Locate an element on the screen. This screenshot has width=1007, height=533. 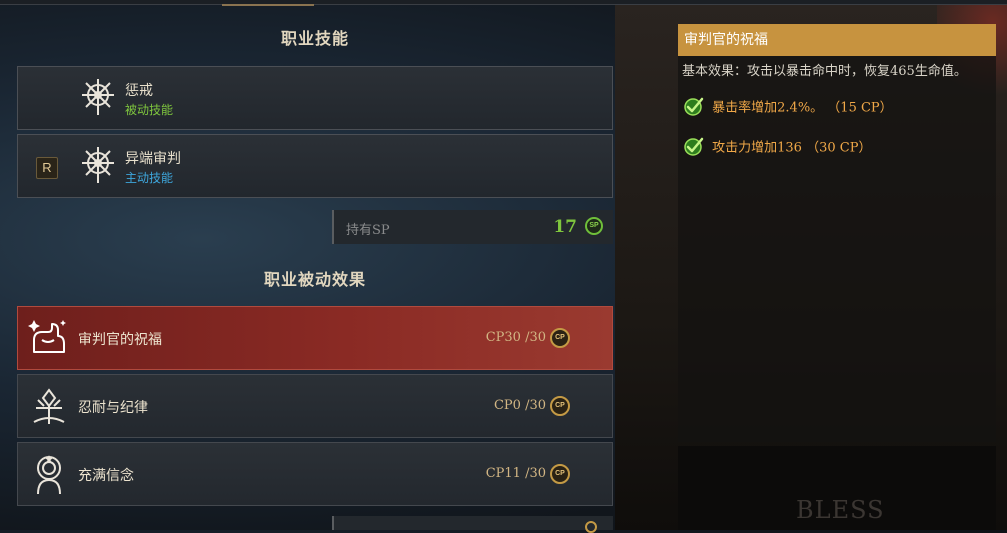
skills-section-title: 职业技能 is located at coordinates (314, 38).